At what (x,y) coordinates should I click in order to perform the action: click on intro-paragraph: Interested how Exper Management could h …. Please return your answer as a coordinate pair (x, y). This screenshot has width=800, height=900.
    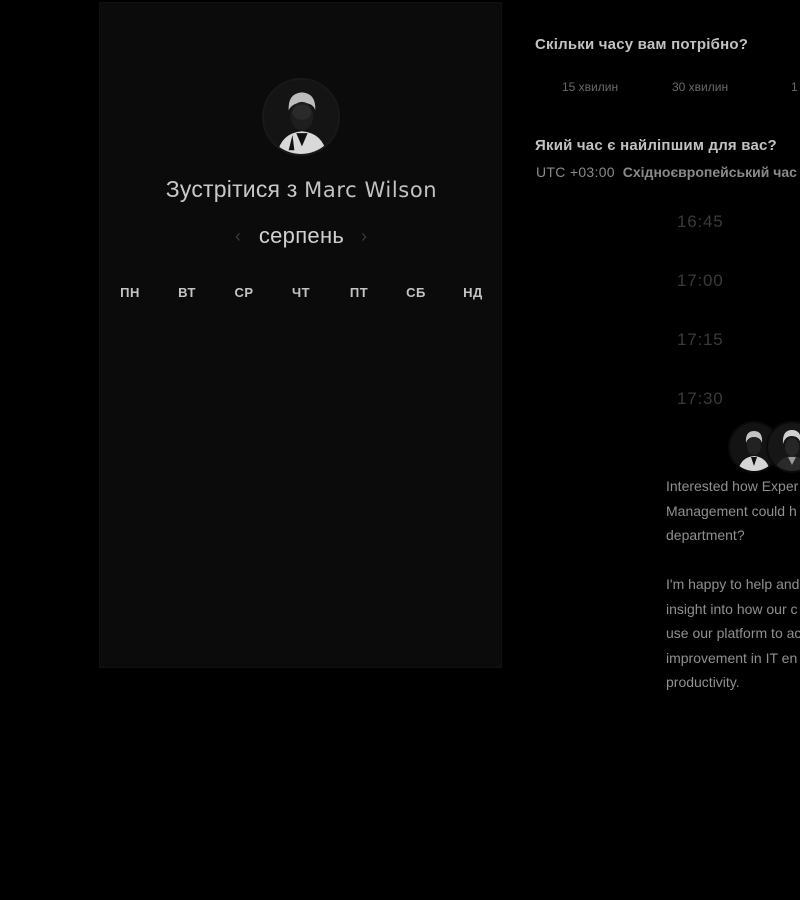
    Looking at the image, I should click on (732, 510).